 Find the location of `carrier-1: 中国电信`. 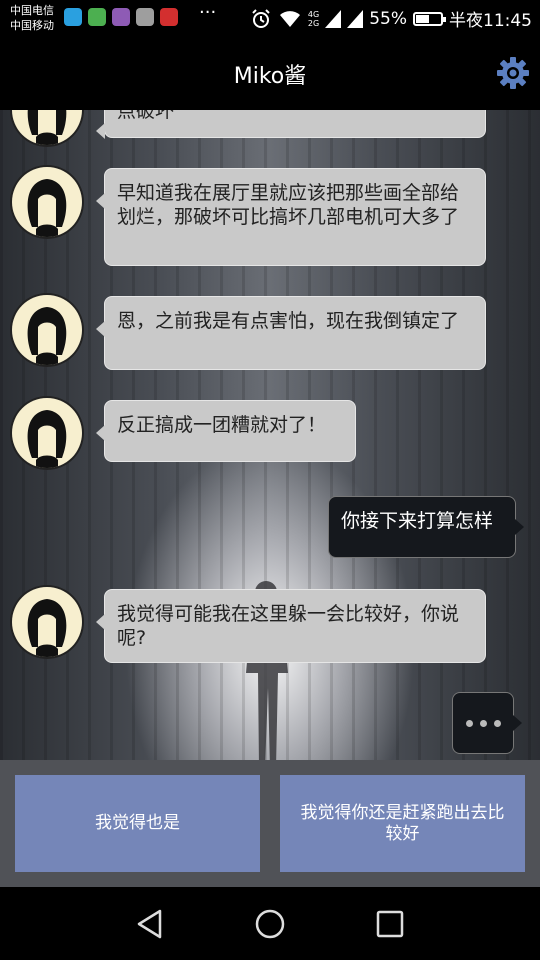

carrier-1: 中国电信 is located at coordinates (32, 10).